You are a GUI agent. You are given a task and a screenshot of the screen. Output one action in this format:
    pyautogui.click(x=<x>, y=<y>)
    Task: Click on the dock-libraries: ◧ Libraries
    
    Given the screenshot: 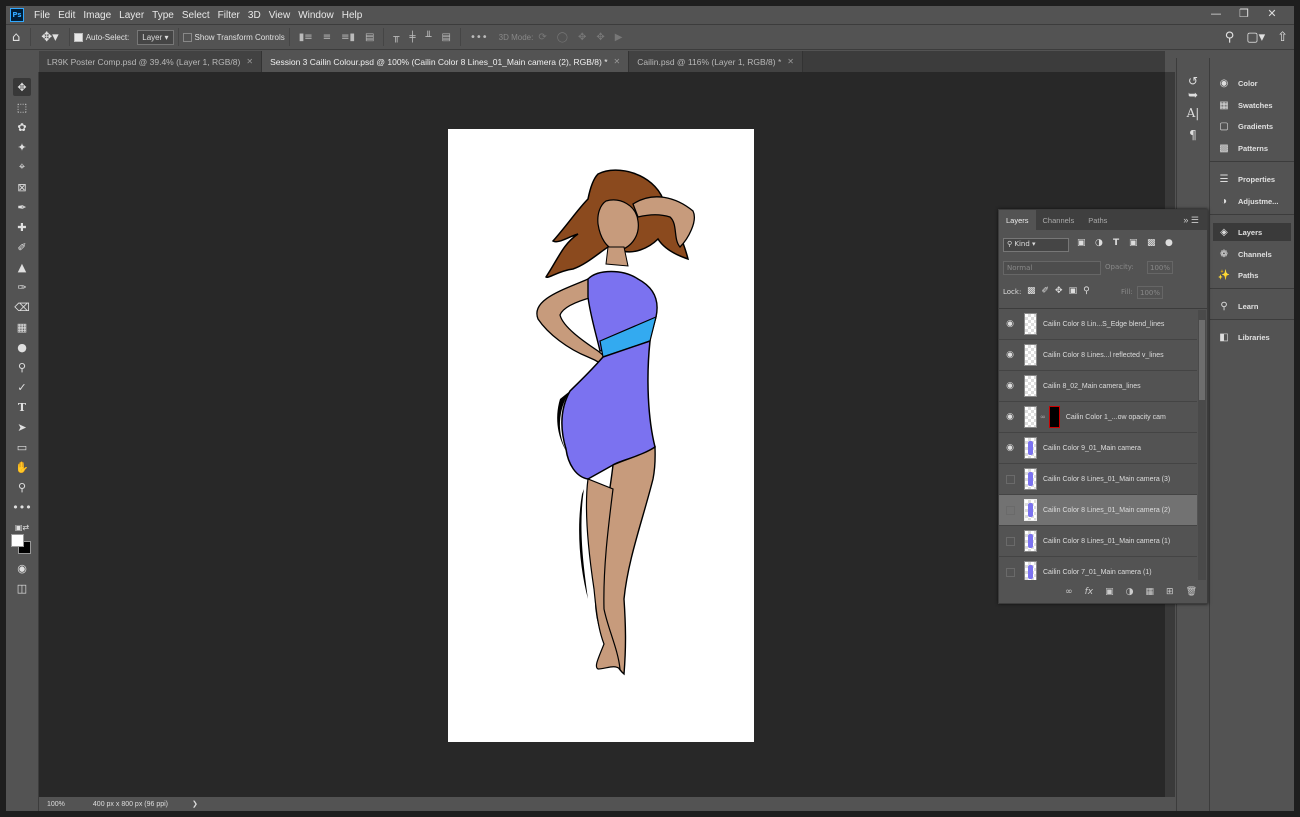 What is the action you would take?
    pyautogui.click(x=1252, y=337)
    